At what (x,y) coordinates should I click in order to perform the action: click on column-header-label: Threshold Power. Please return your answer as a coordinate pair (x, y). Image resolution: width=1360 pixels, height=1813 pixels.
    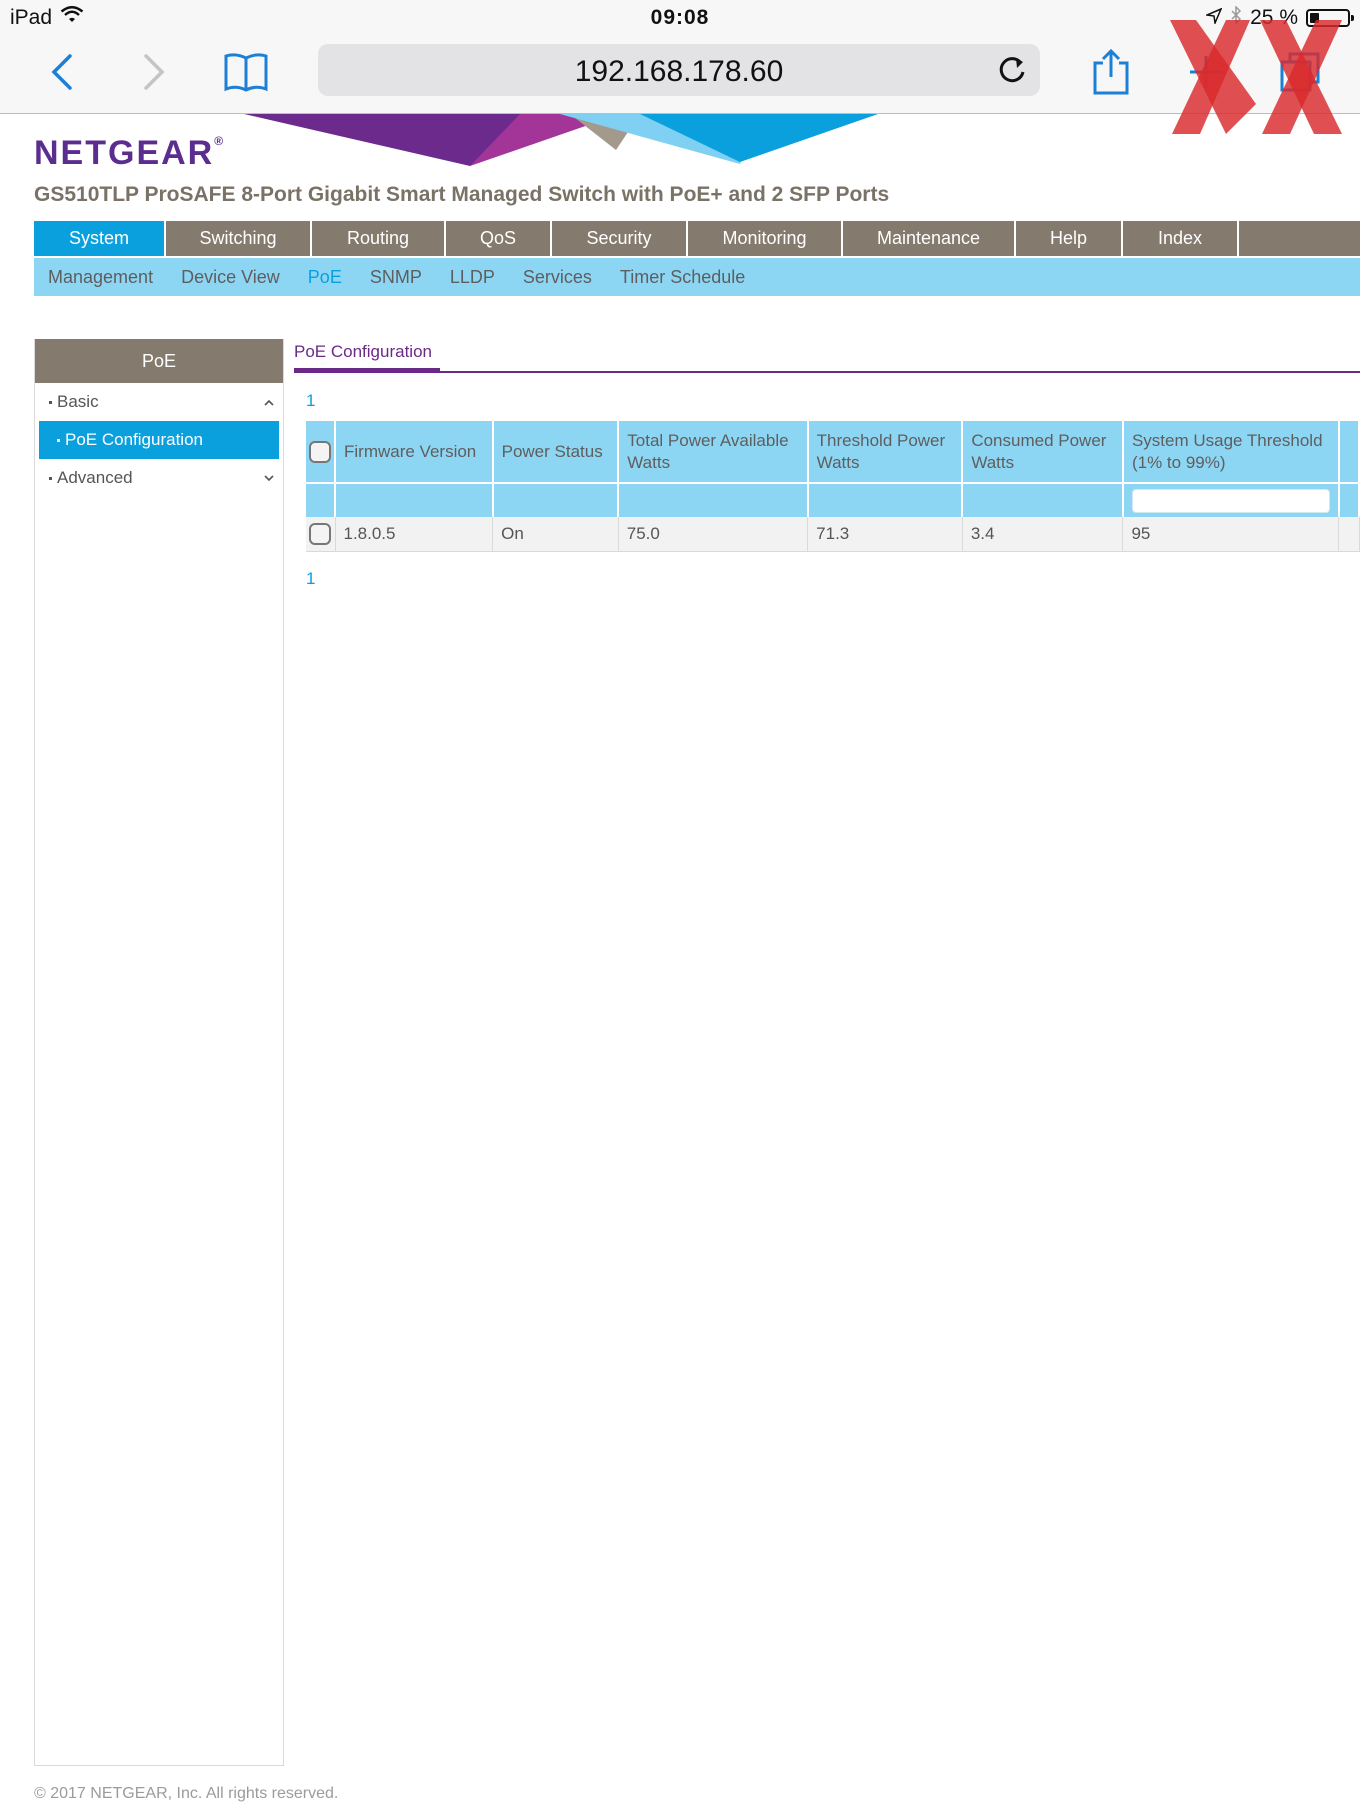
    Looking at the image, I should click on (881, 440).